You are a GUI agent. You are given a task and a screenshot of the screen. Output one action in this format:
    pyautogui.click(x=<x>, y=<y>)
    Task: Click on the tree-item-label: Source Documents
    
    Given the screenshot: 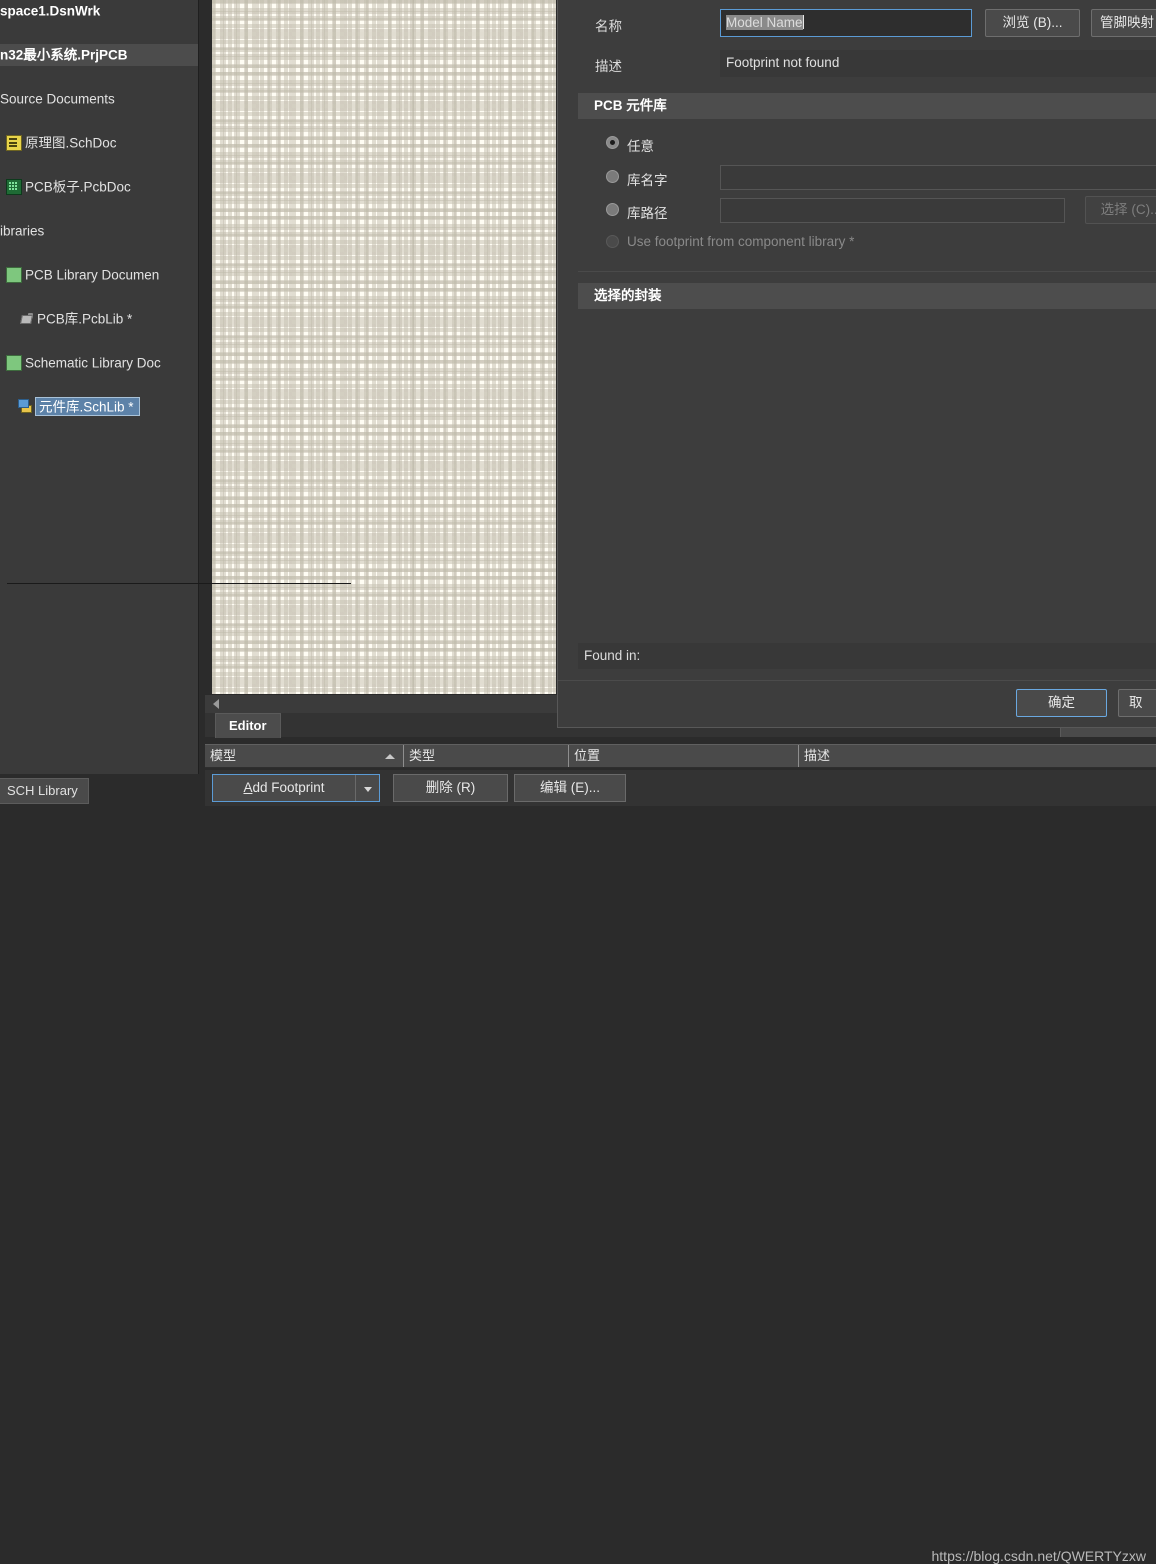 What is the action you would take?
    pyautogui.click(x=57, y=99)
    